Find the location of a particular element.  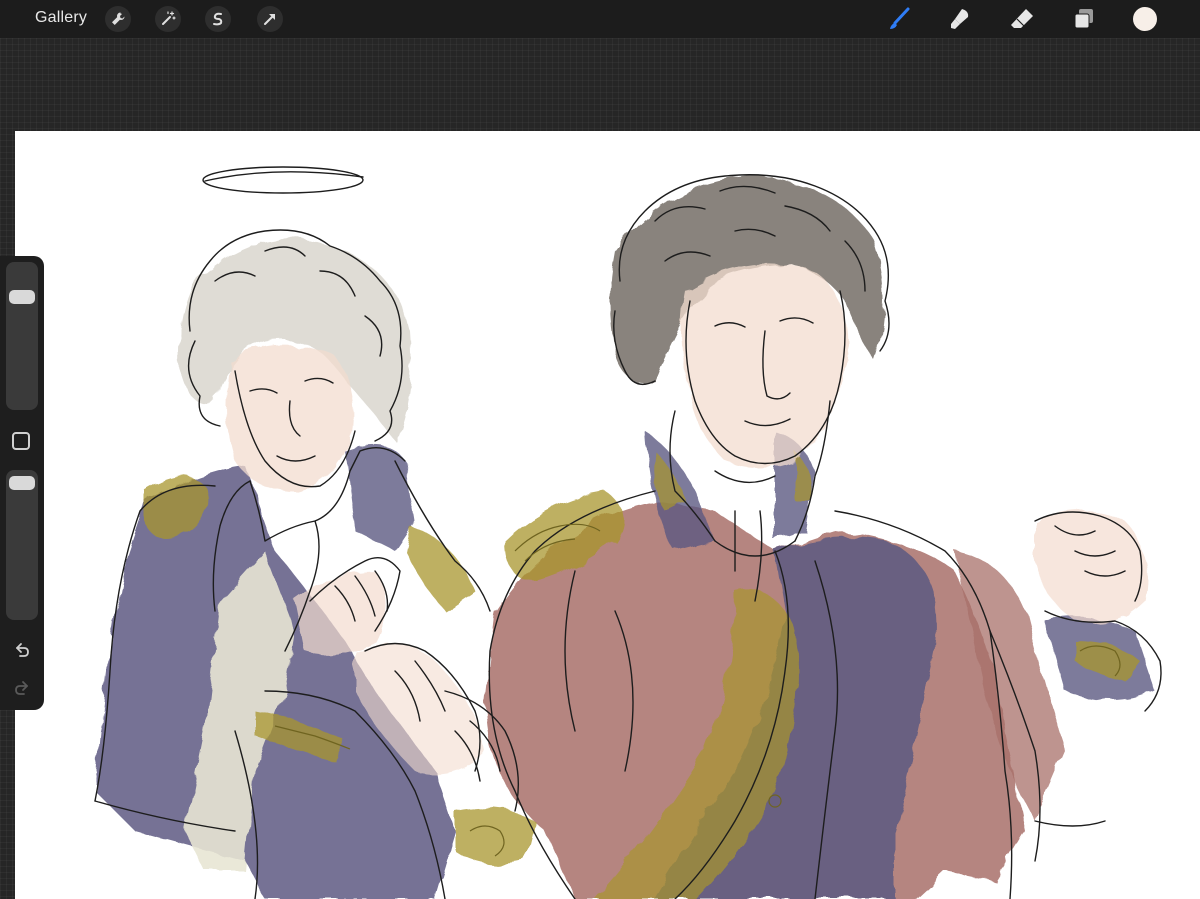

brush-icon is located at coordinates (900, 18).